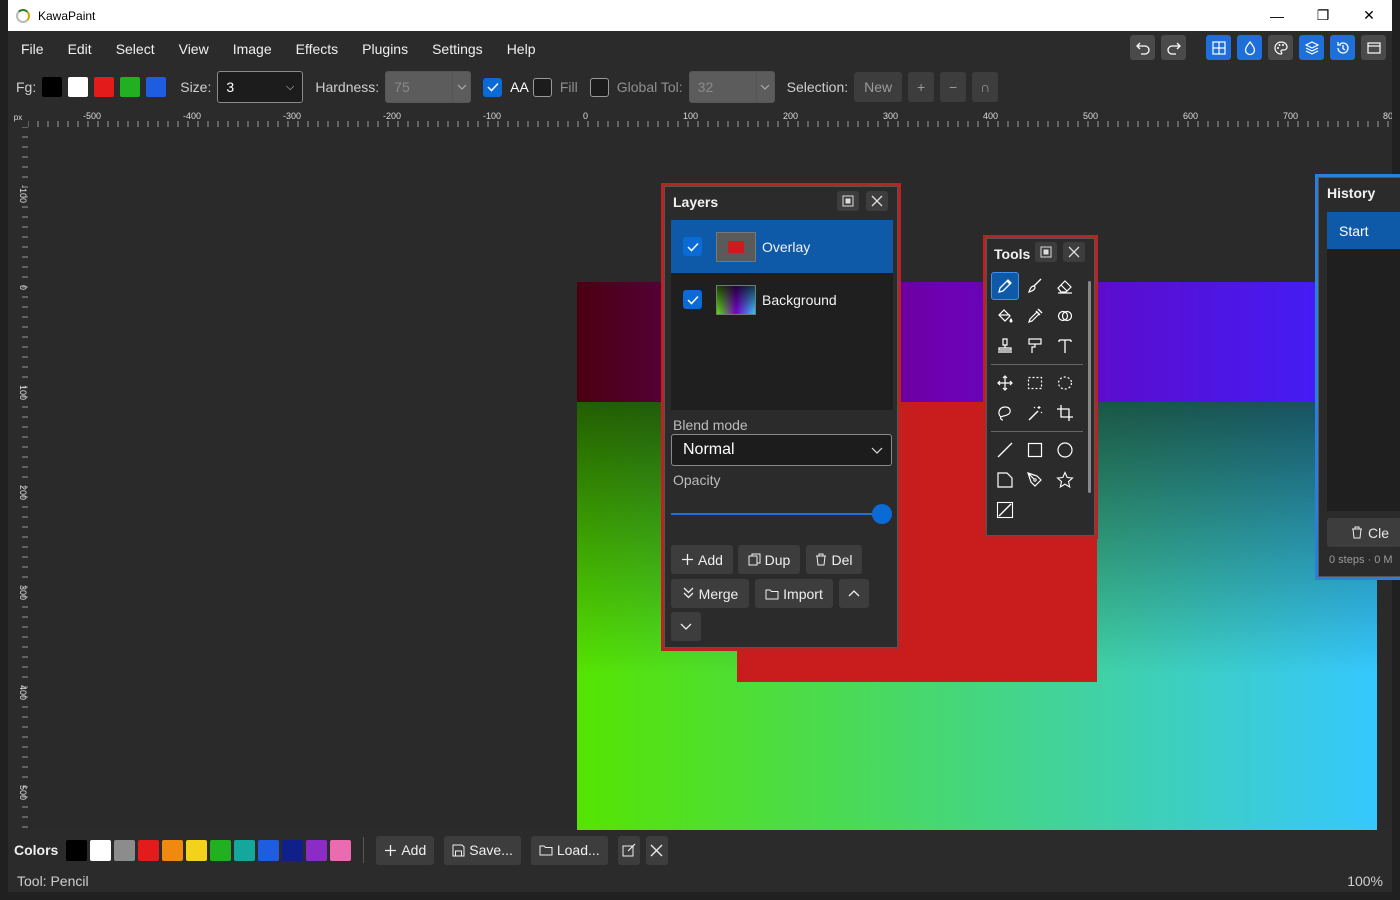 Image resolution: width=1400 pixels, height=900 pixels. Describe the element at coordinates (1065, 413) in the screenshot. I see `crop-tool-button` at that location.